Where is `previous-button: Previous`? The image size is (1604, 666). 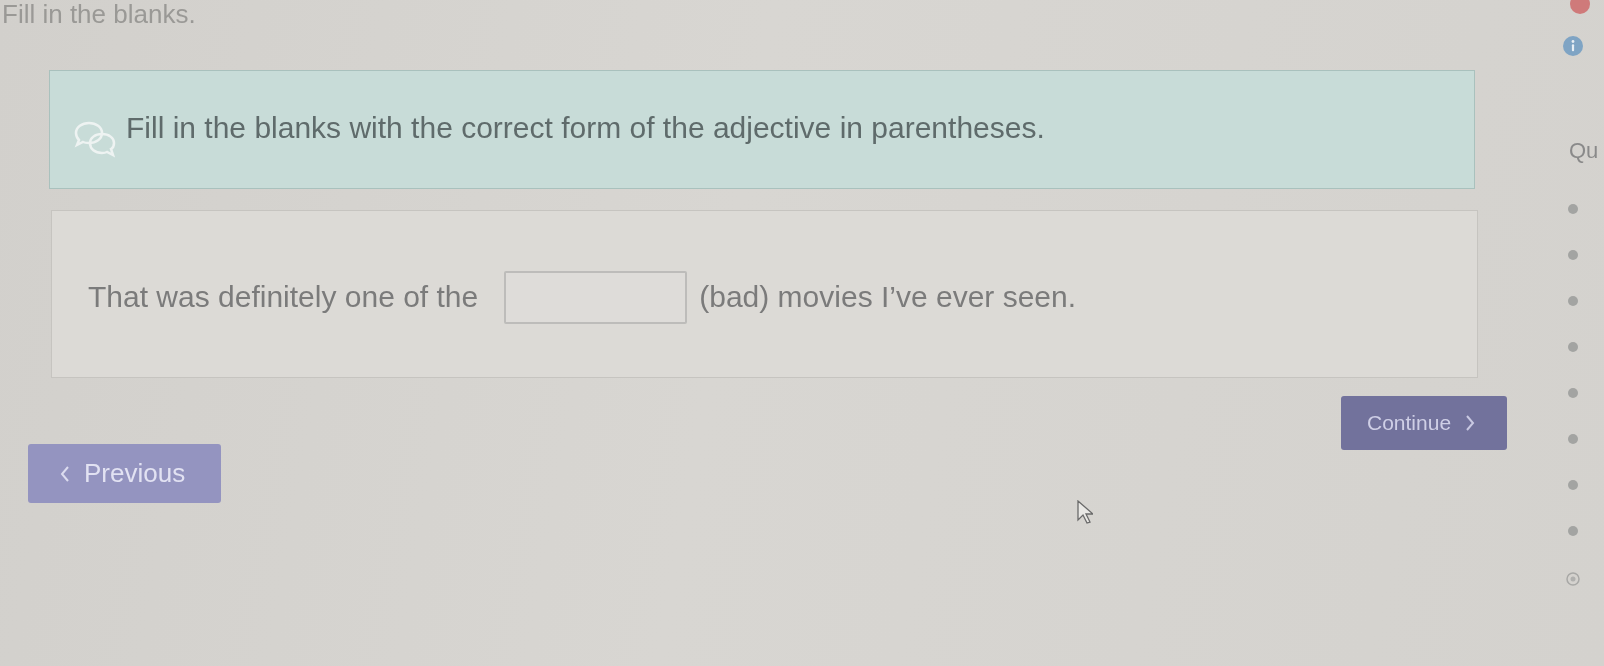
previous-button: Previous is located at coordinates (124, 473).